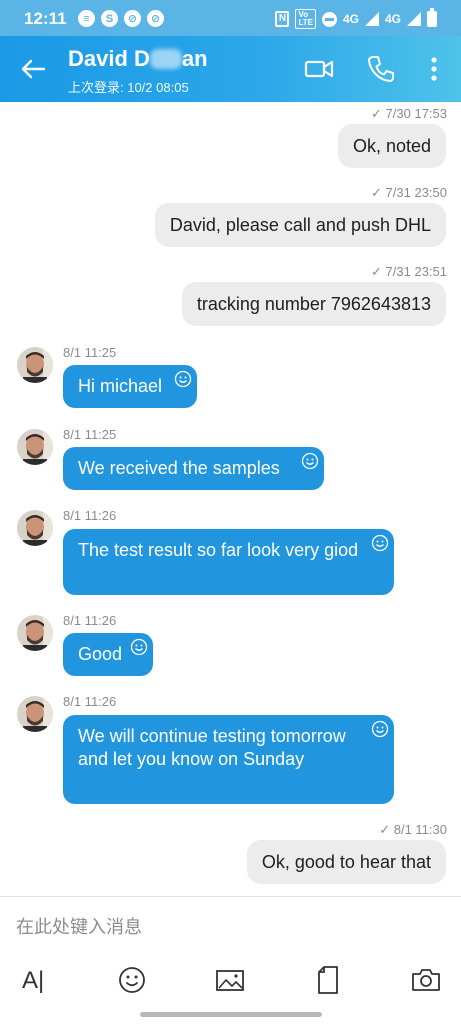 The image size is (461, 1024). What do you see at coordinates (282, 19) in the screenshot?
I see `nfc-icon: N` at bounding box center [282, 19].